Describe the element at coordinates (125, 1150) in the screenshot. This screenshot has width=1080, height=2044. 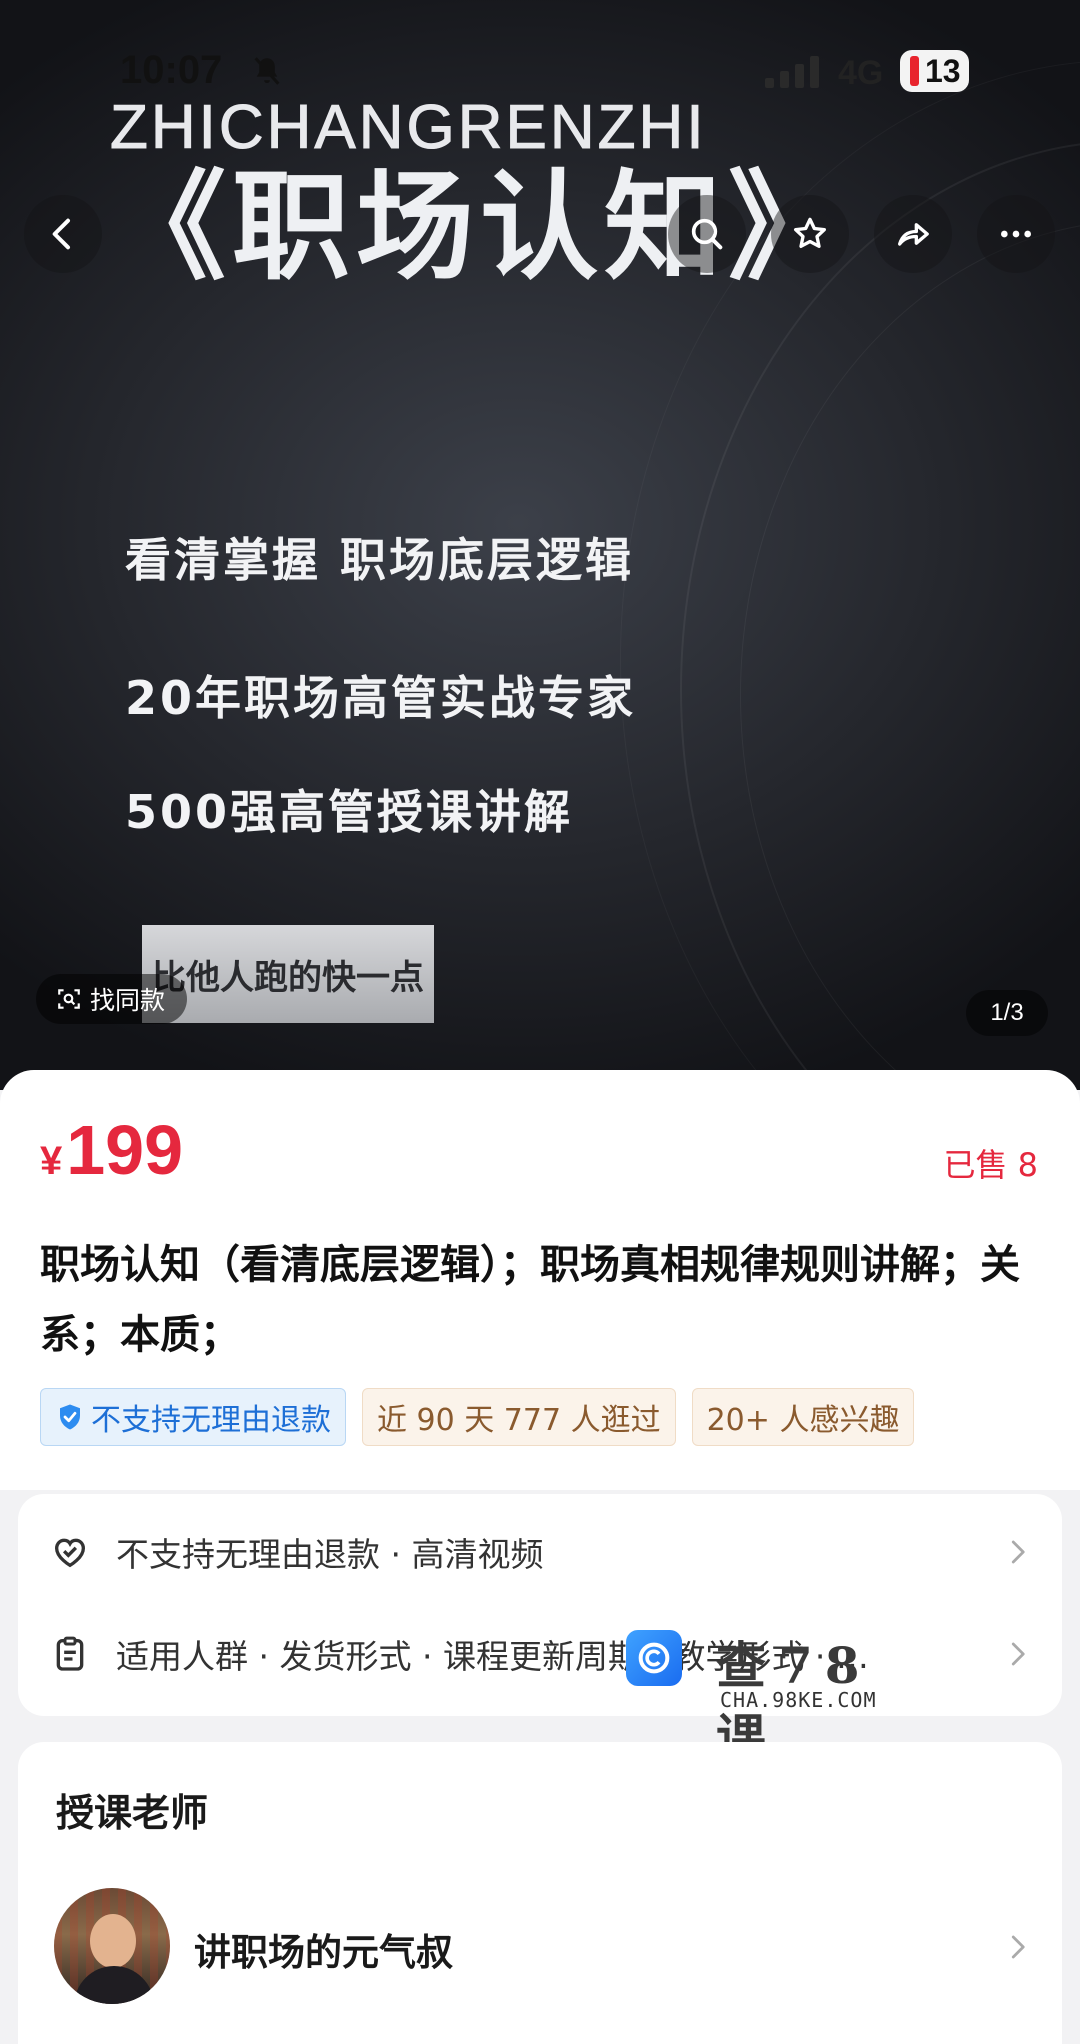
I see `price-value: 199` at that location.